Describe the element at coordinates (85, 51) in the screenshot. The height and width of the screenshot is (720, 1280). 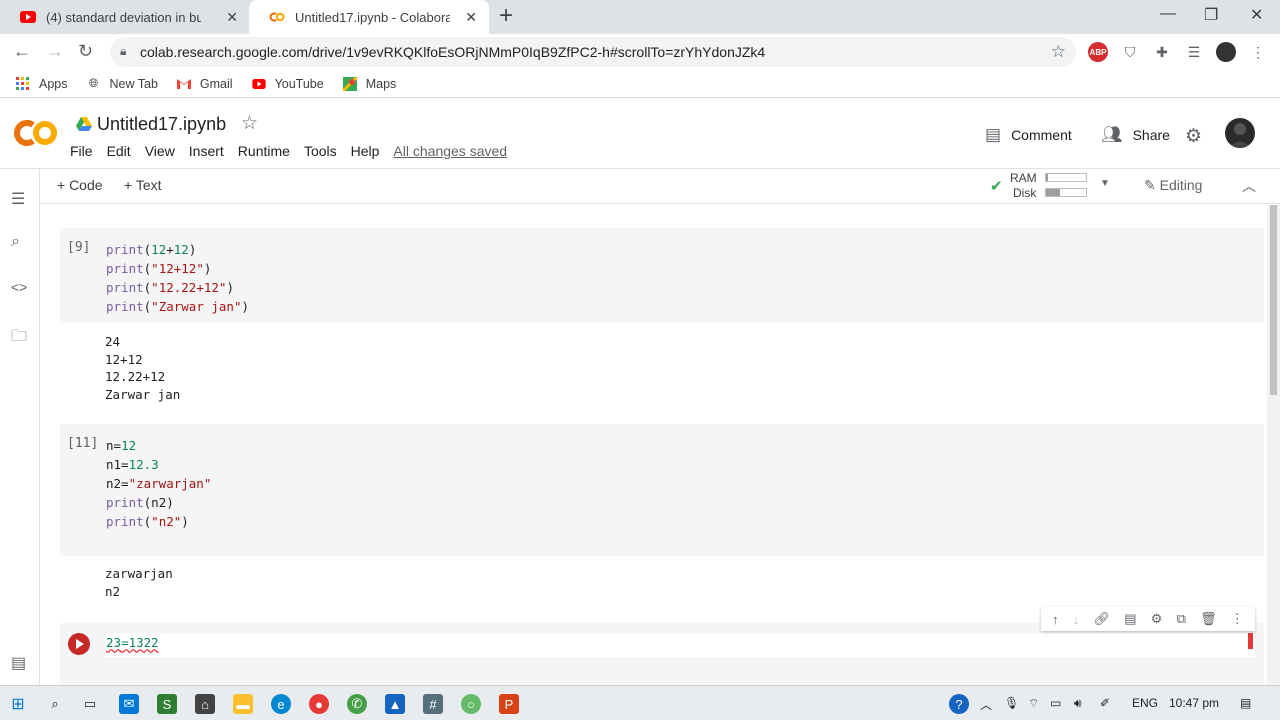
I see `reload-icon: ↻` at that location.